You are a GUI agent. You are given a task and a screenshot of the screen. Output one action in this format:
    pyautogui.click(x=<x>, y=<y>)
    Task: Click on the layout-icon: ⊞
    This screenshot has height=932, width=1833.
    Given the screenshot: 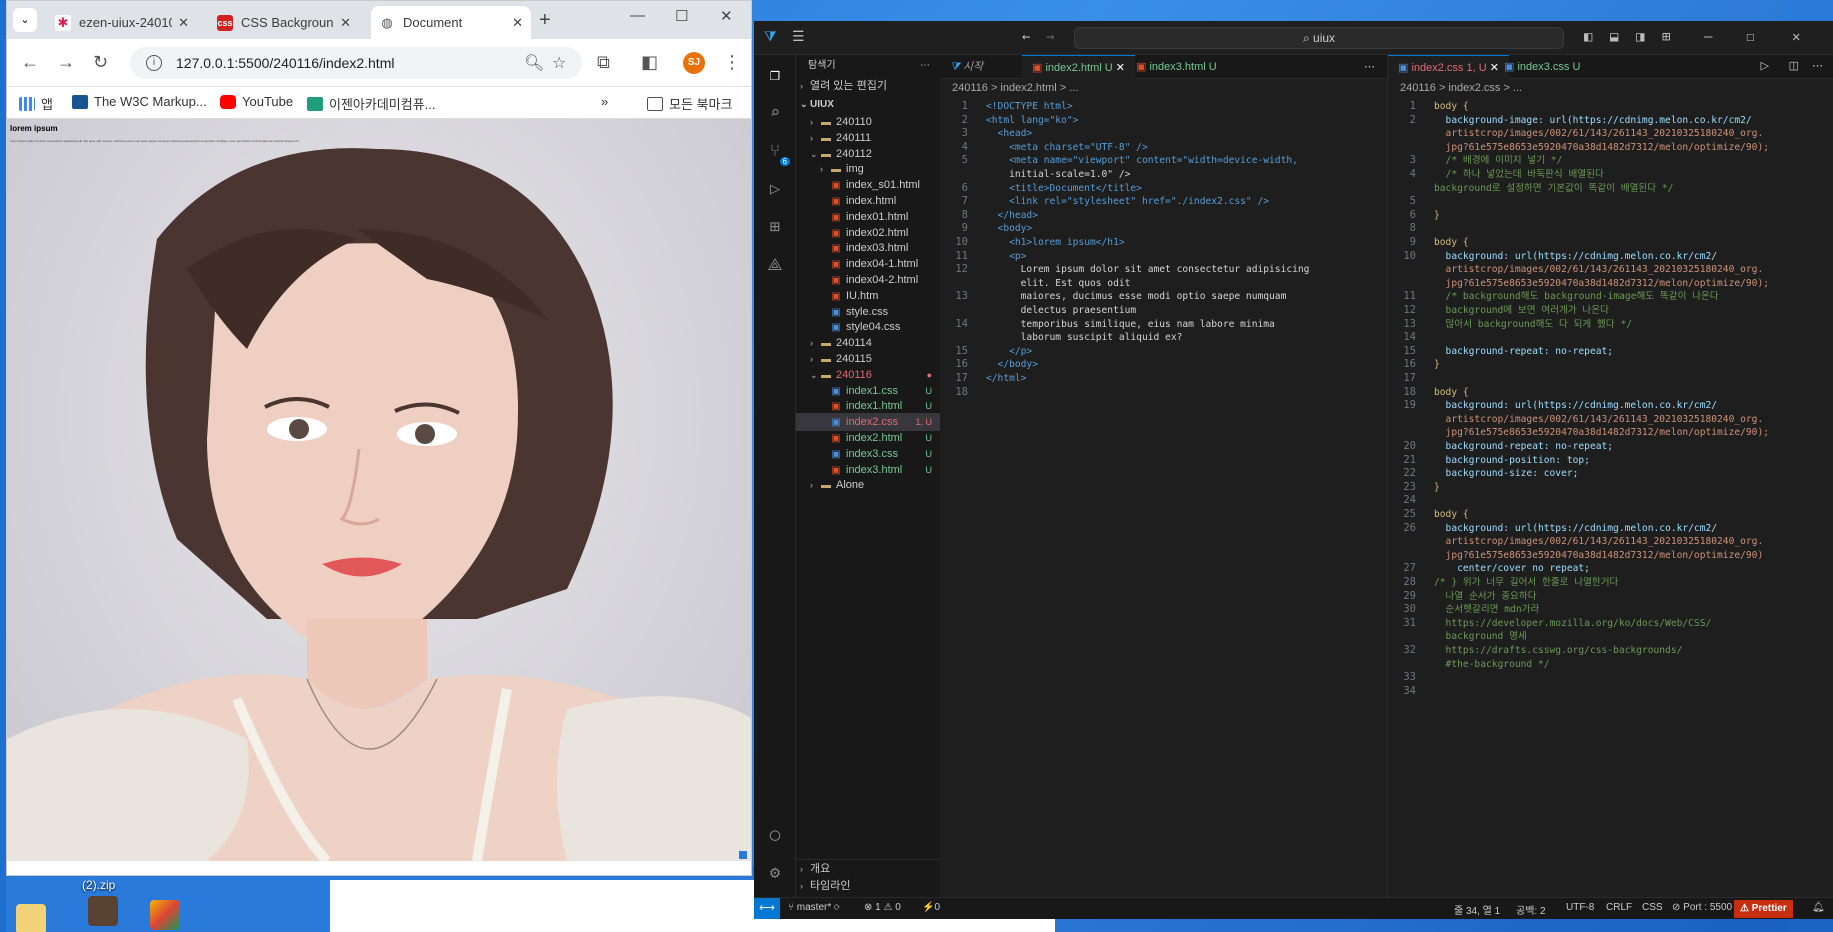 What is the action you would take?
    pyautogui.click(x=1666, y=37)
    